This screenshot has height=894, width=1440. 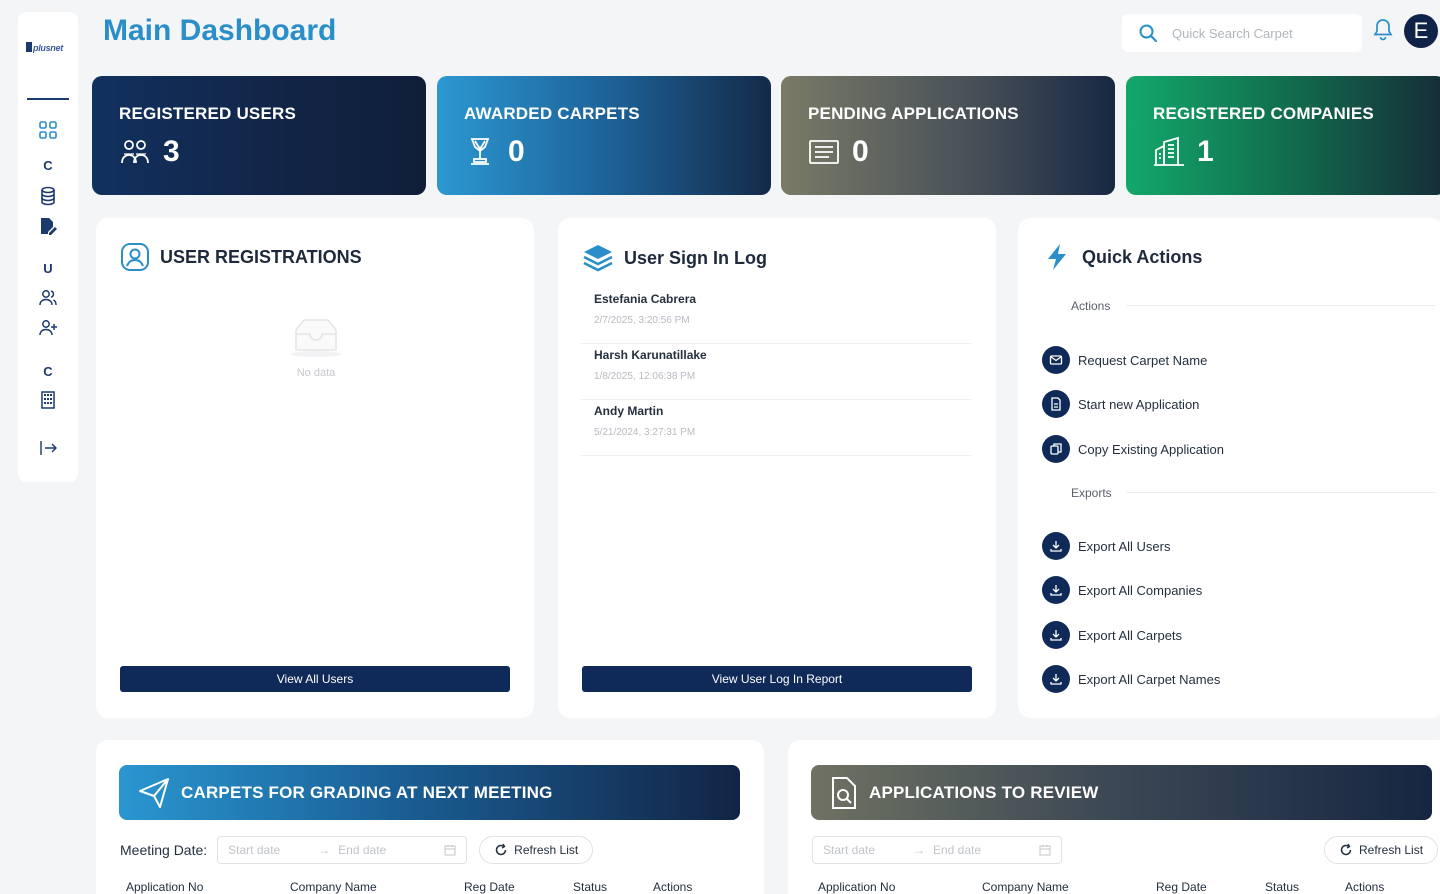 I want to click on start-new-application-action: Start new Application, so click(x=1120, y=404).